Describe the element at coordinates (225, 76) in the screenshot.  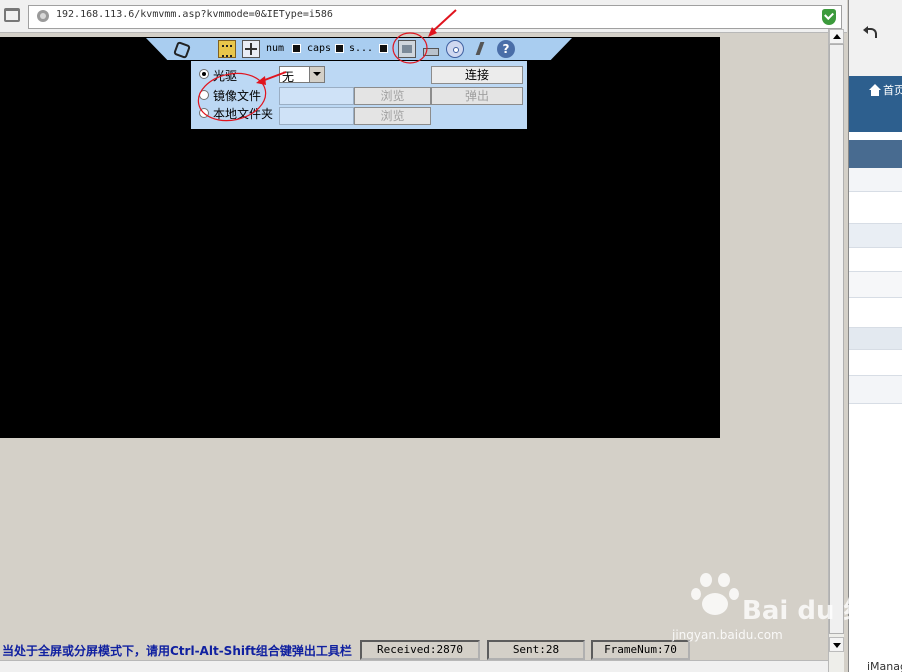
I see `optical-drive-label: 光驱` at that location.